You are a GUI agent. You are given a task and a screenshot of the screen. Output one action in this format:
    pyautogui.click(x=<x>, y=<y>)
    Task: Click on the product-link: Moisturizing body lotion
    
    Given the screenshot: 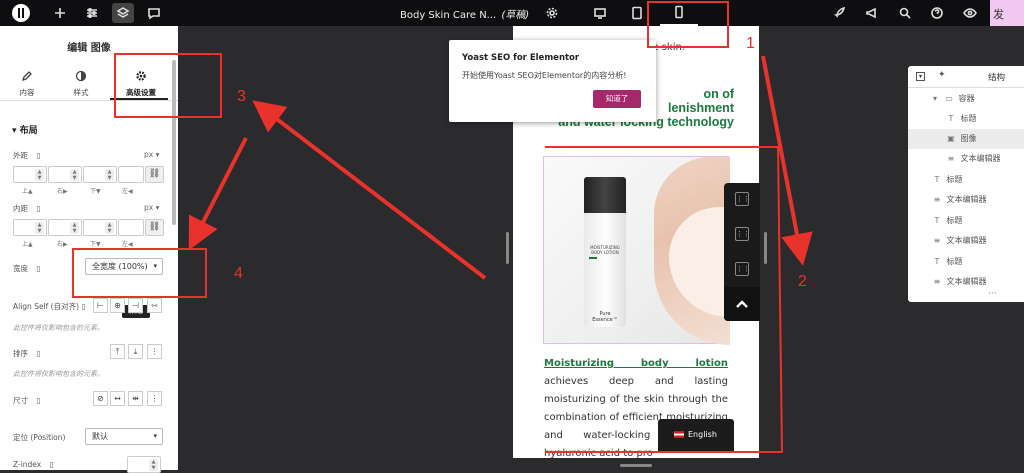 What is the action you would take?
    pyautogui.click(x=636, y=363)
    